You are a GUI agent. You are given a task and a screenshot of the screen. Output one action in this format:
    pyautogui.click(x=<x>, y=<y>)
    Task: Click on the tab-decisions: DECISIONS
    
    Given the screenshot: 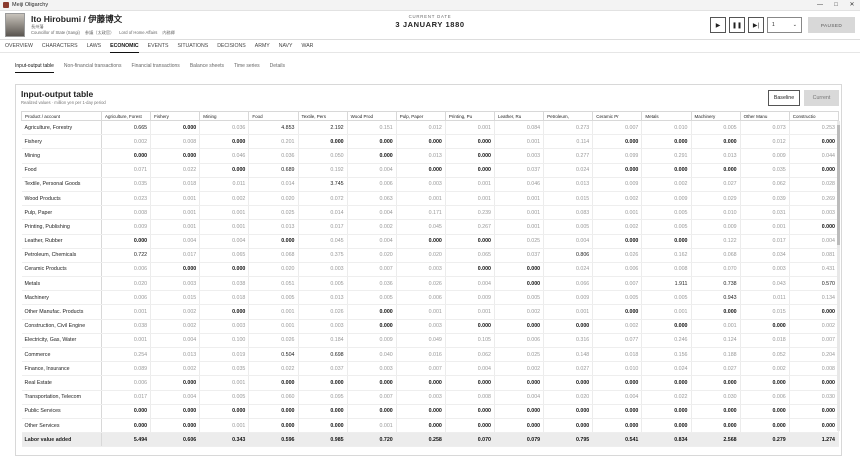 What is the action you would take?
    pyautogui.click(x=231, y=46)
    